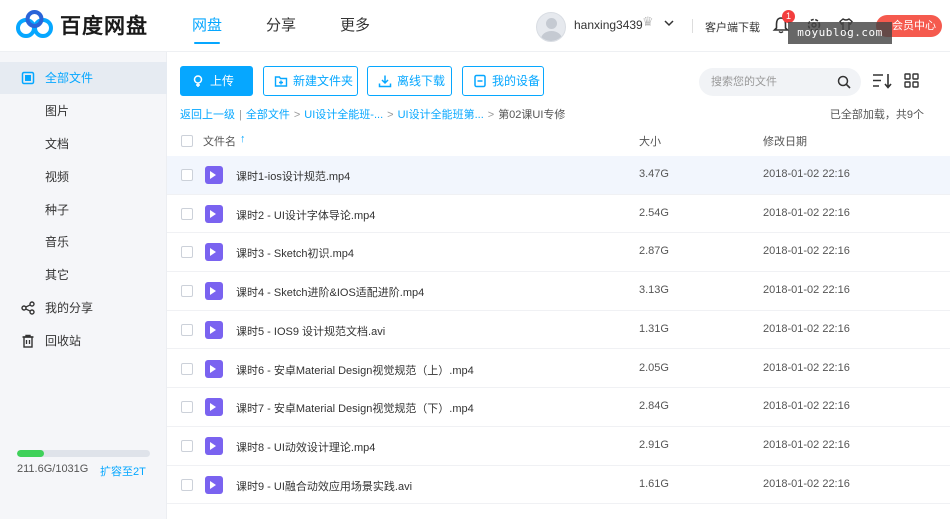  Describe the element at coordinates (882, 81) in the screenshot. I see `sort-icon` at that location.